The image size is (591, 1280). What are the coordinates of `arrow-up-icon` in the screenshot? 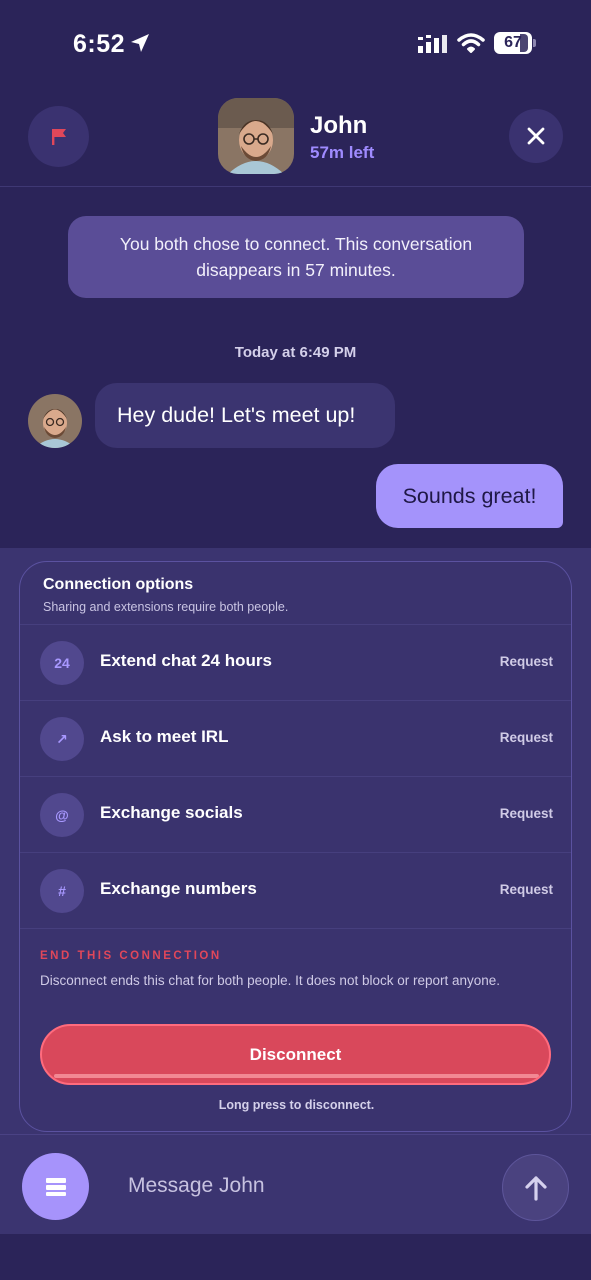 It's located at (535, 1188).